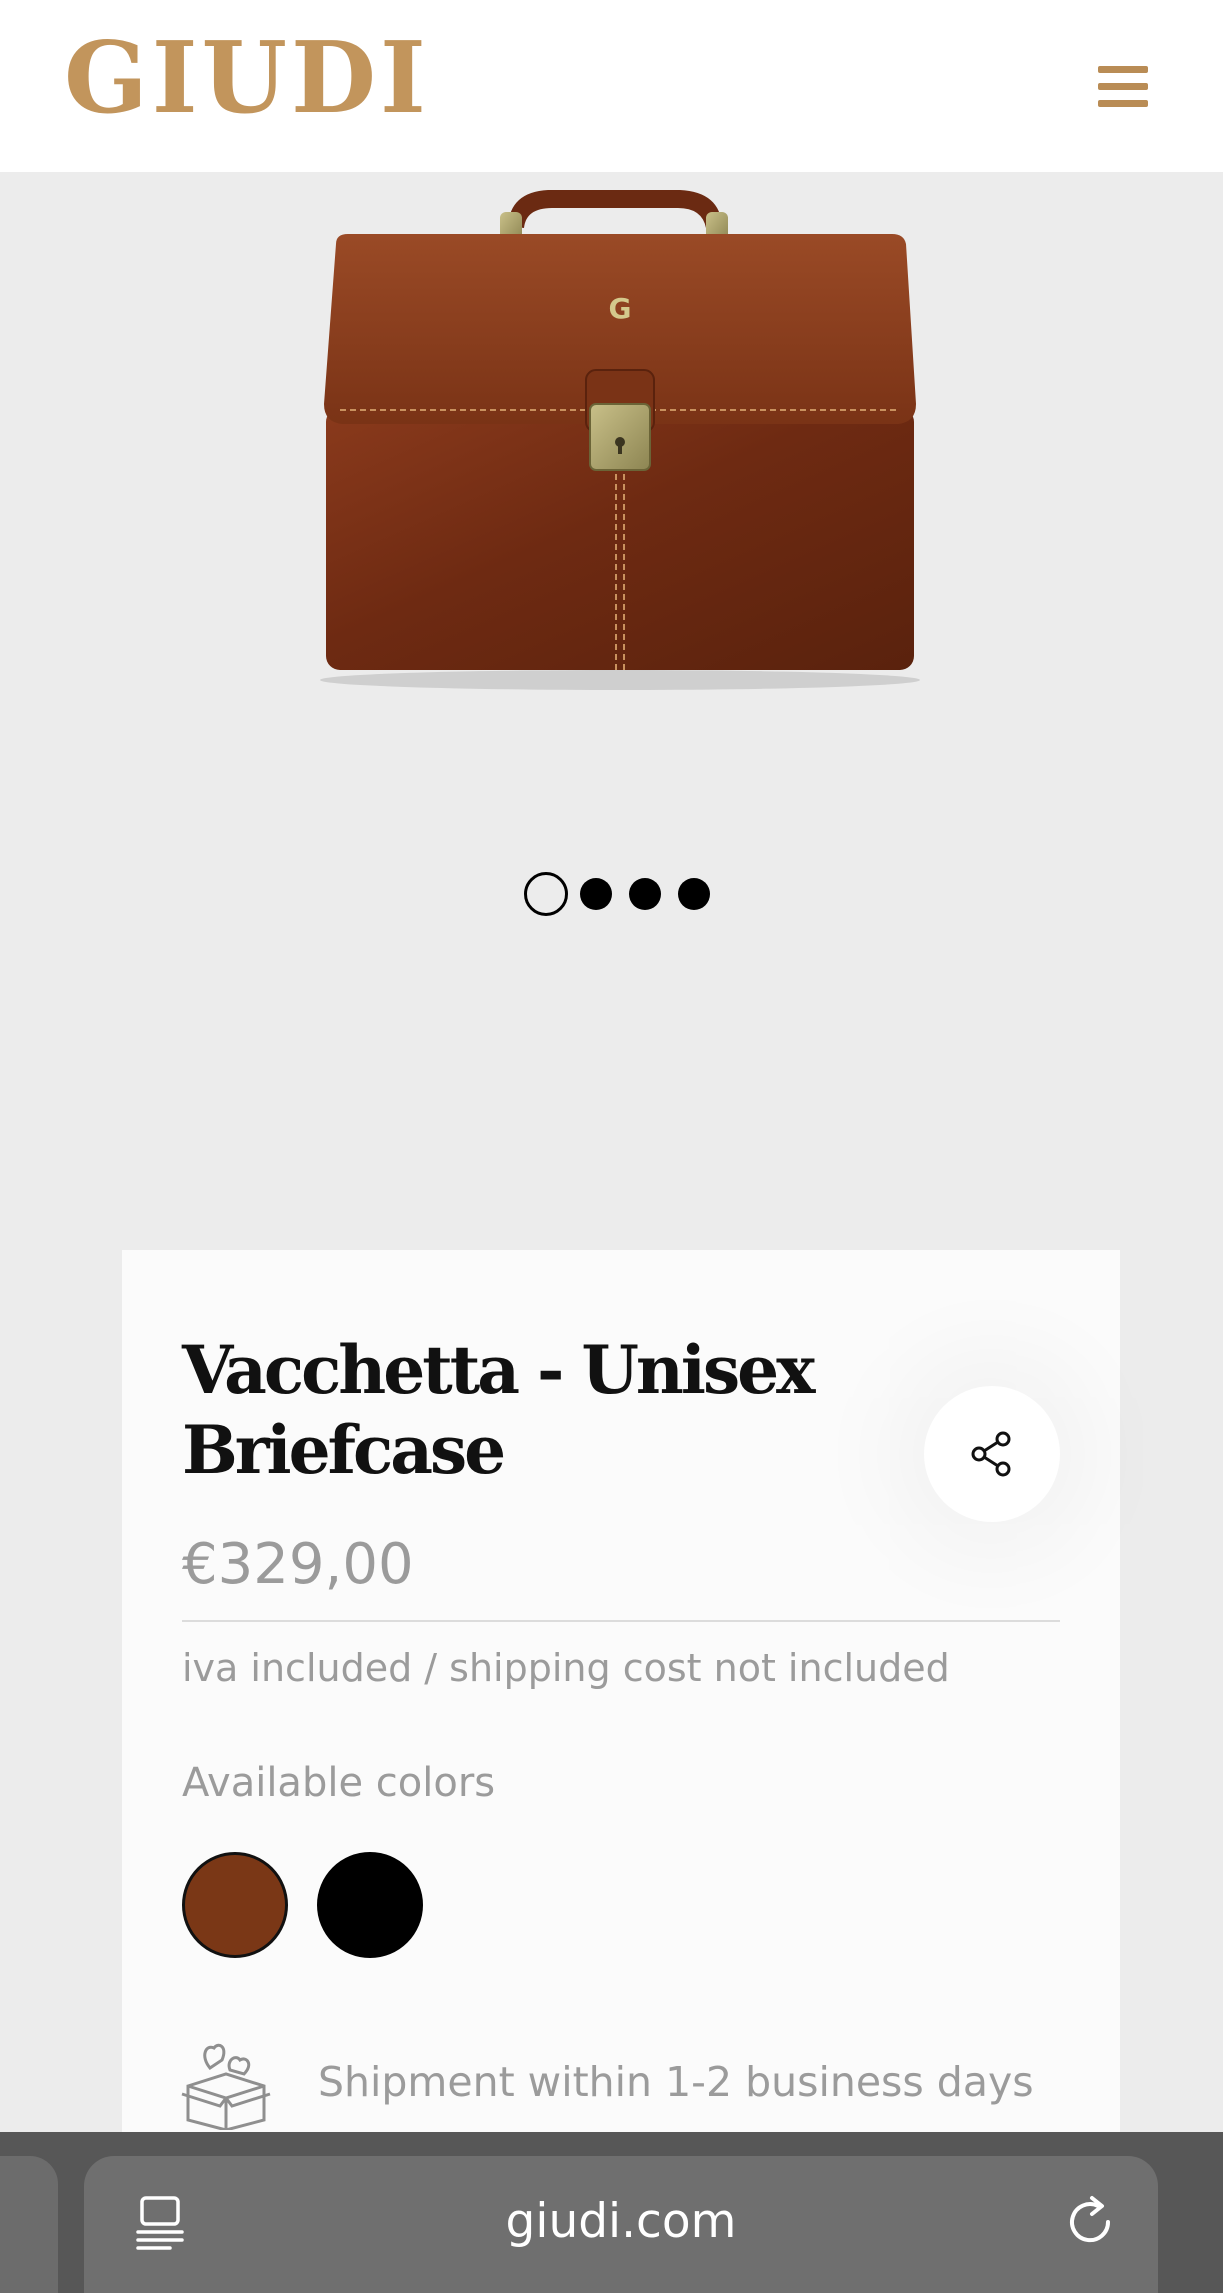  Describe the element at coordinates (625, 894) in the screenshot. I see `carousel-dots` at that location.